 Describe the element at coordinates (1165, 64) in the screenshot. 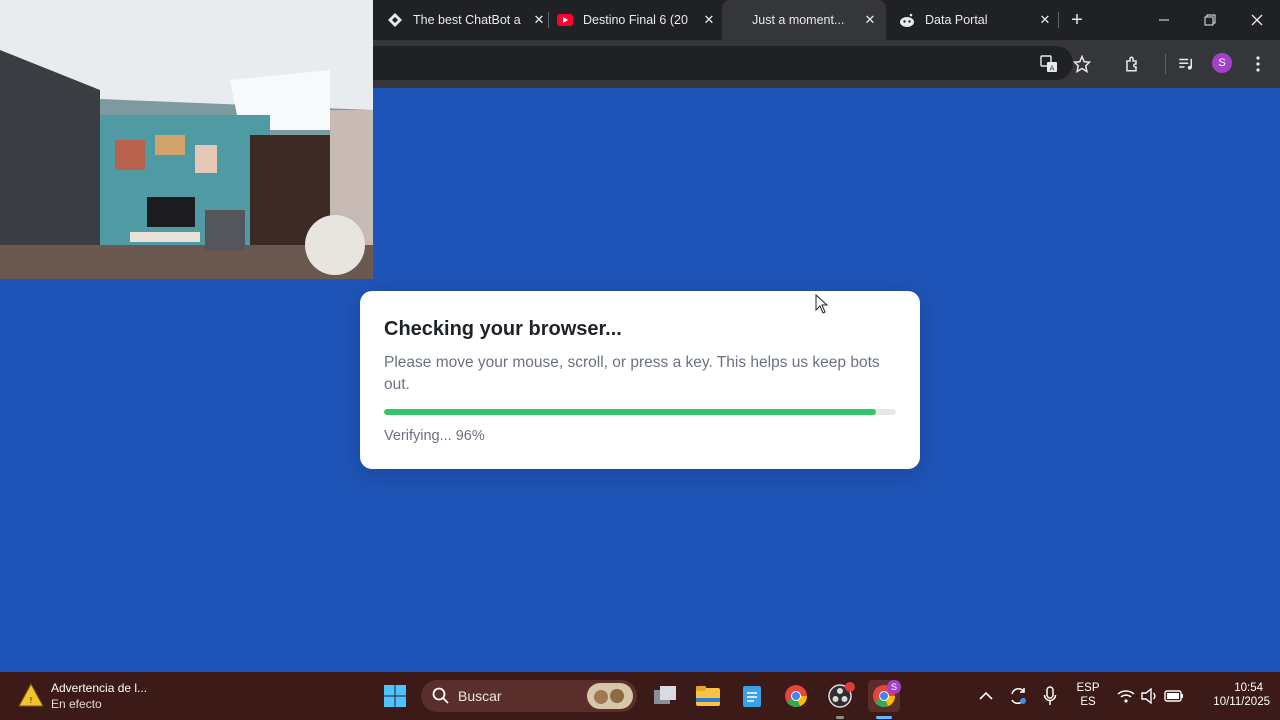

I see `toolbar-divider` at that location.